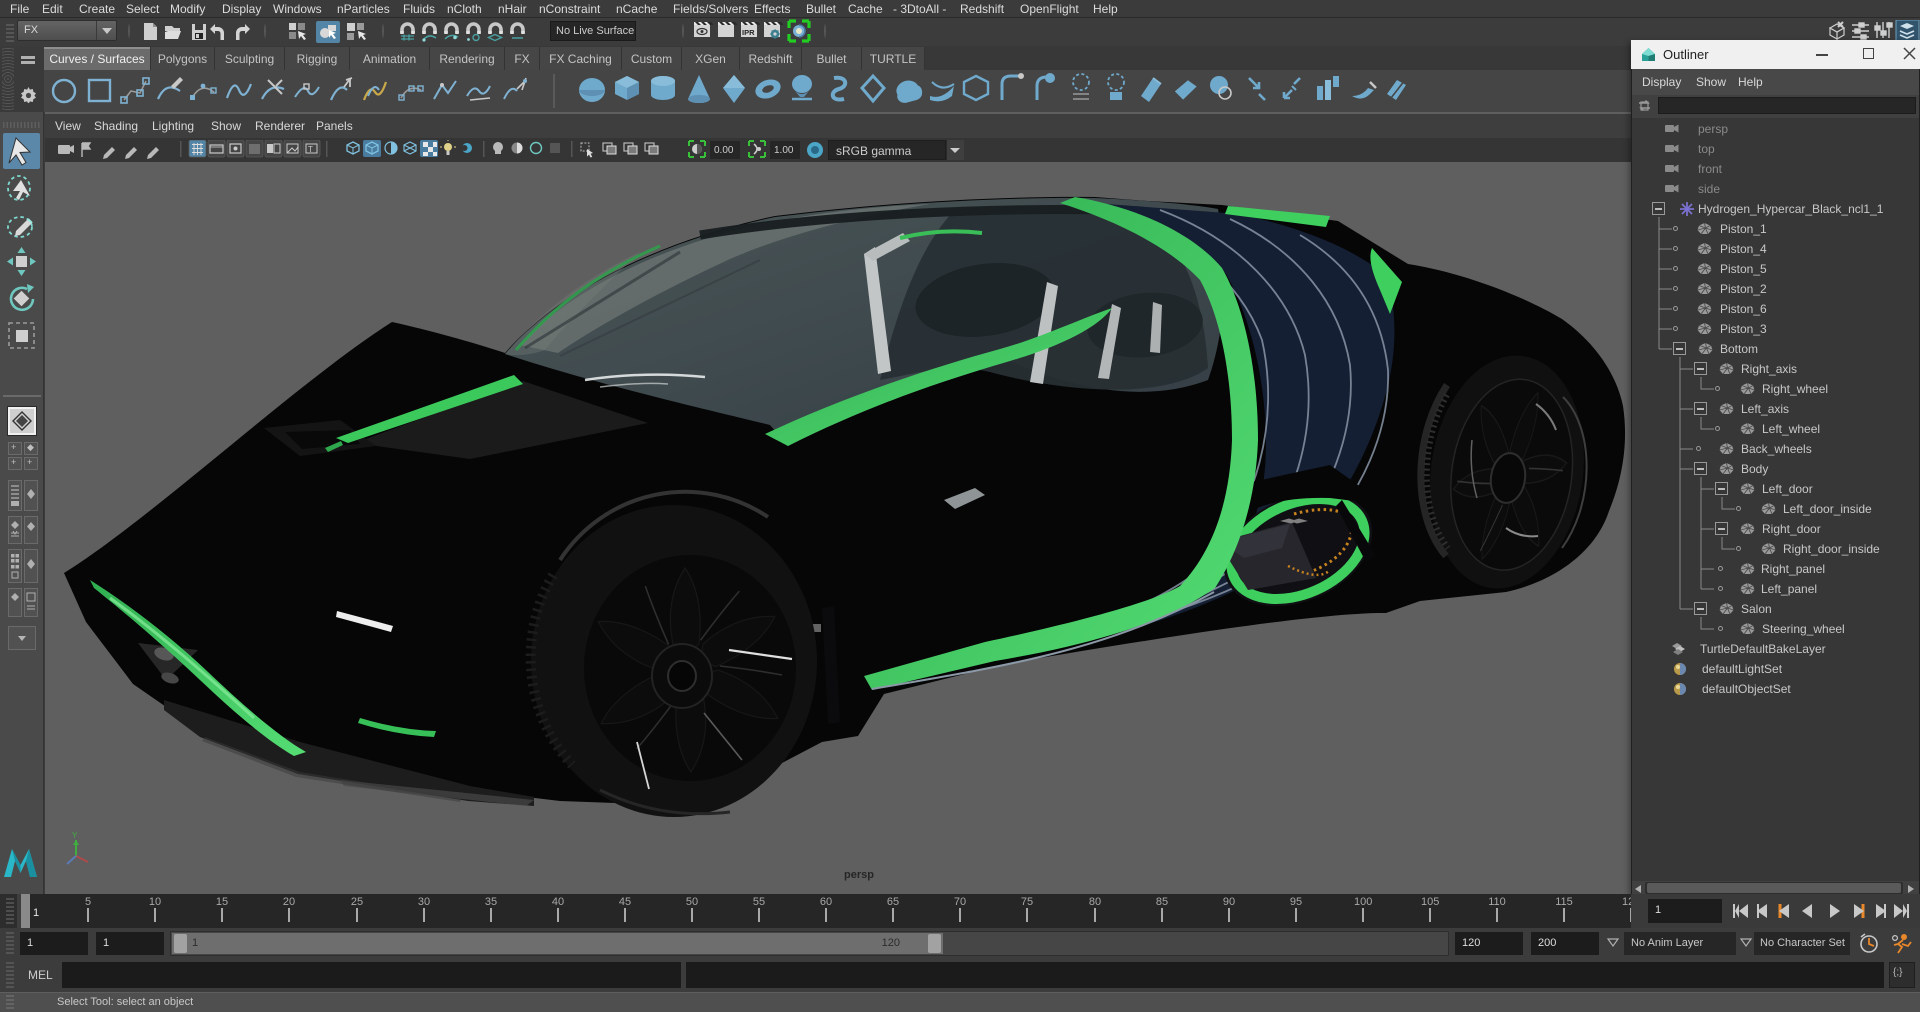 Image resolution: width=1920 pixels, height=1012 pixels. Describe the element at coordinates (310, 149) in the screenshot. I see `svg-text: T` at that location.